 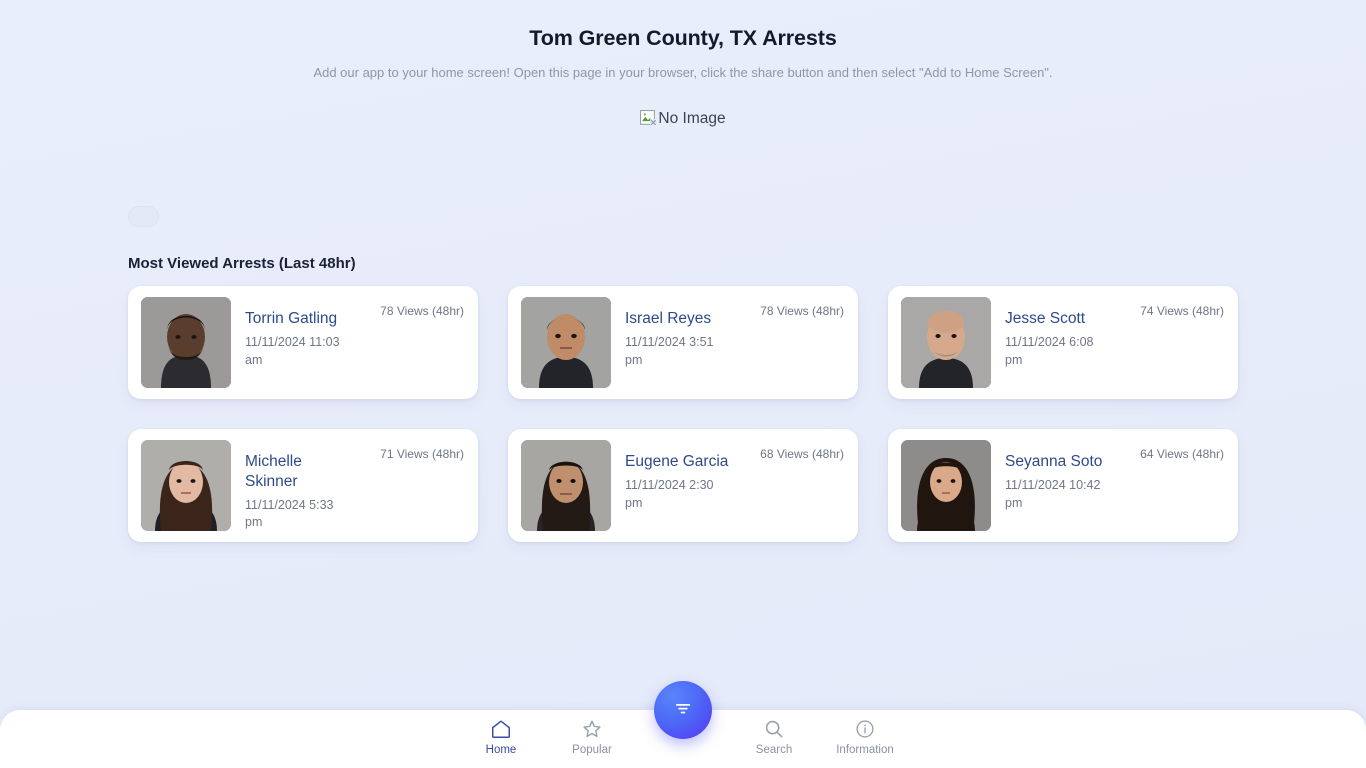 What do you see at coordinates (865, 750) in the screenshot?
I see `nav-label-information: Information` at bounding box center [865, 750].